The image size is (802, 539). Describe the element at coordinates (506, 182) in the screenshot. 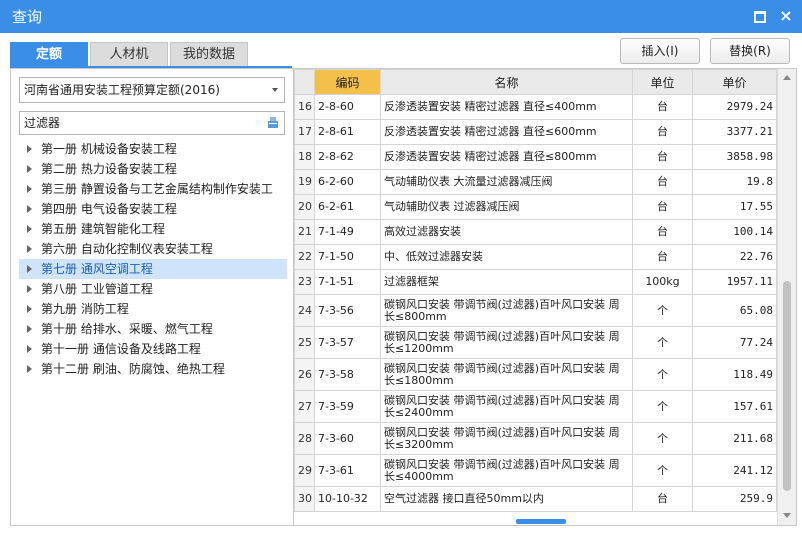

I see `name-cell: 气动辅助仪表 大流量过滤器减压阀` at that location.